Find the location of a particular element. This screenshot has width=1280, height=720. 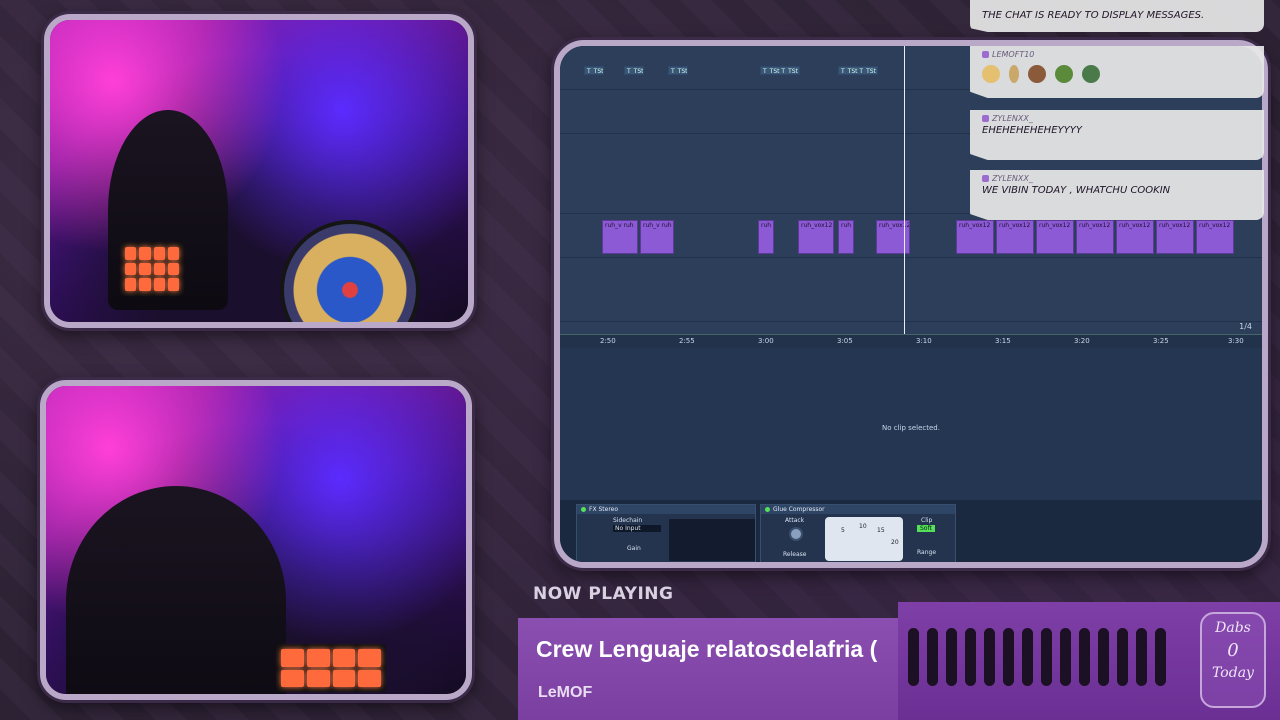

now-playing-label: NOW PLAYING is located at coordinates (603, 594).